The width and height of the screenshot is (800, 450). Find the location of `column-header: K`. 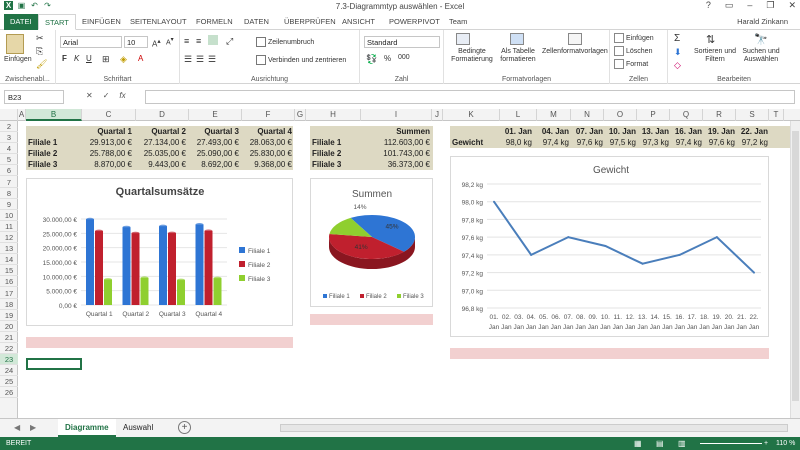

column-header: K is located at coordinates (471, 115).